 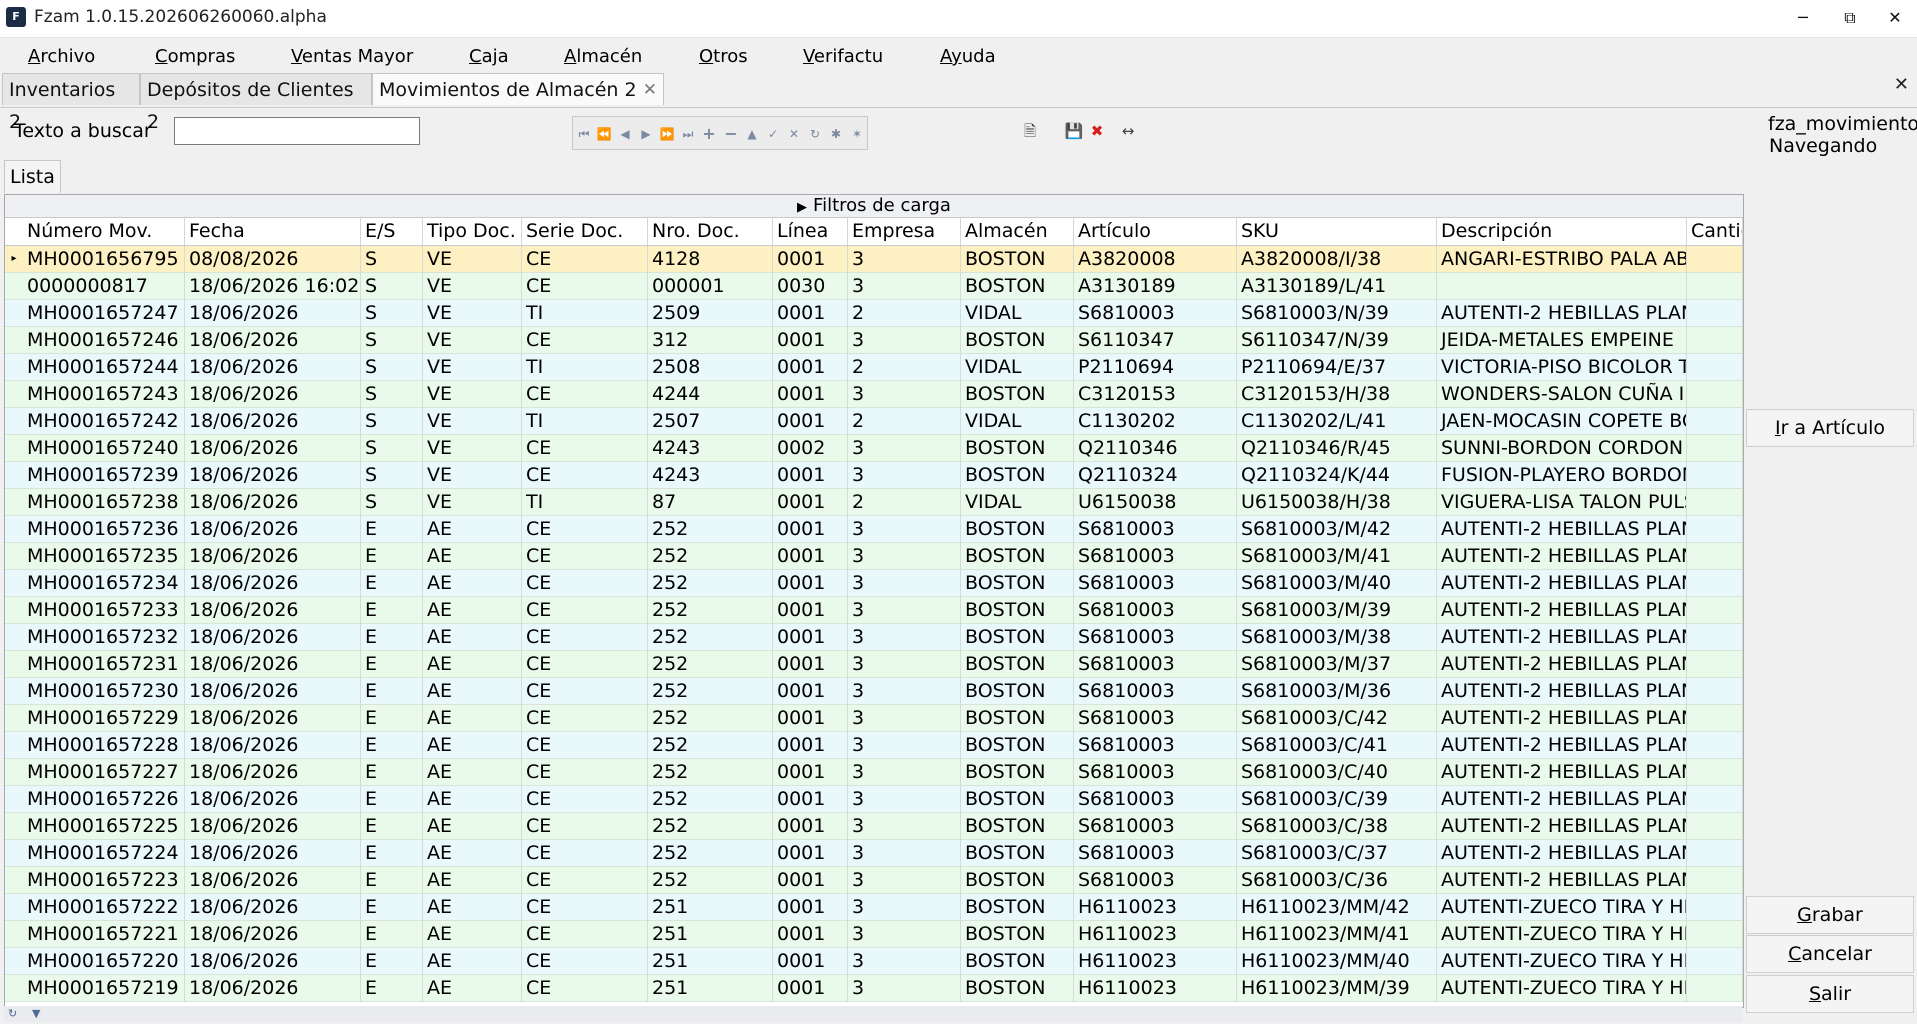 I want to click on column-header-cantidad: Cantidad, so click(x=1715, y=231).